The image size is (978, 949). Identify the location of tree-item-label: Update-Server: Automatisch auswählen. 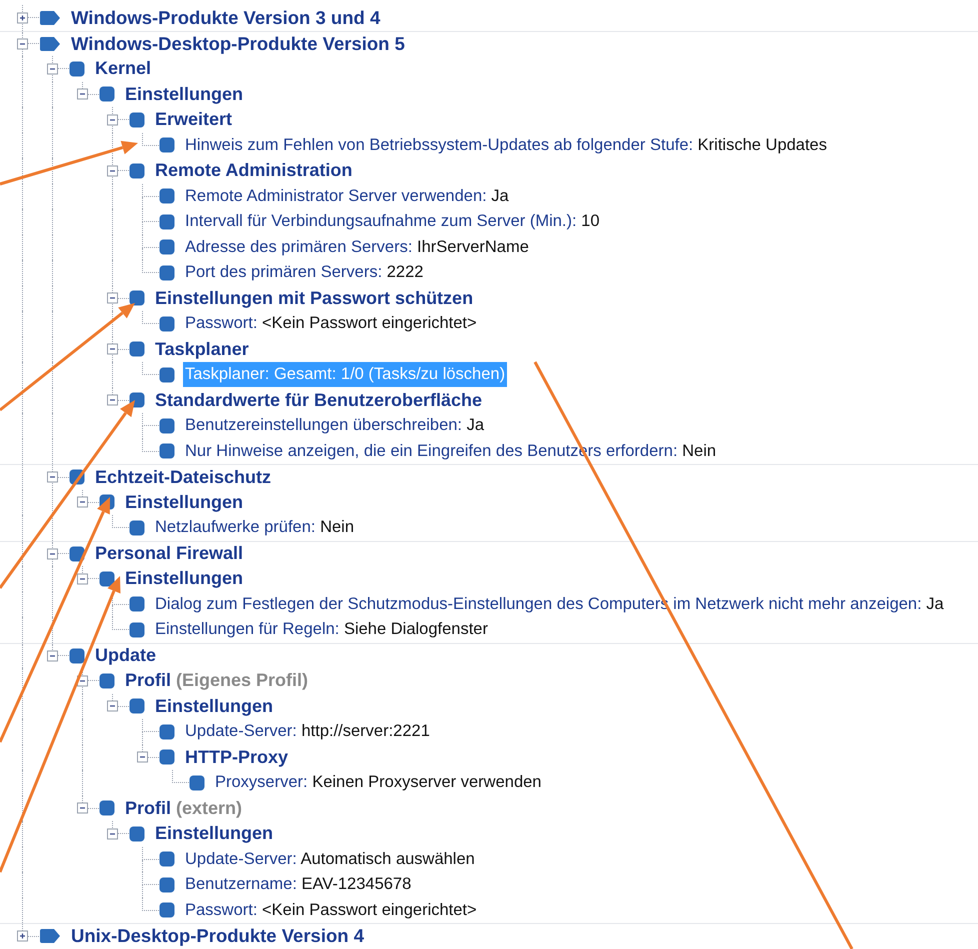
(330, 859).